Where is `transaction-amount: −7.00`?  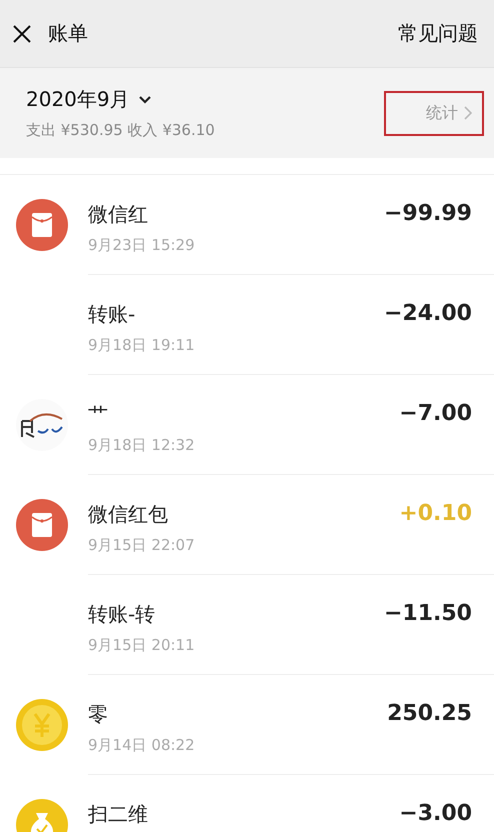 transaction-amount: −7.00 is located at coordinates (435, 413).